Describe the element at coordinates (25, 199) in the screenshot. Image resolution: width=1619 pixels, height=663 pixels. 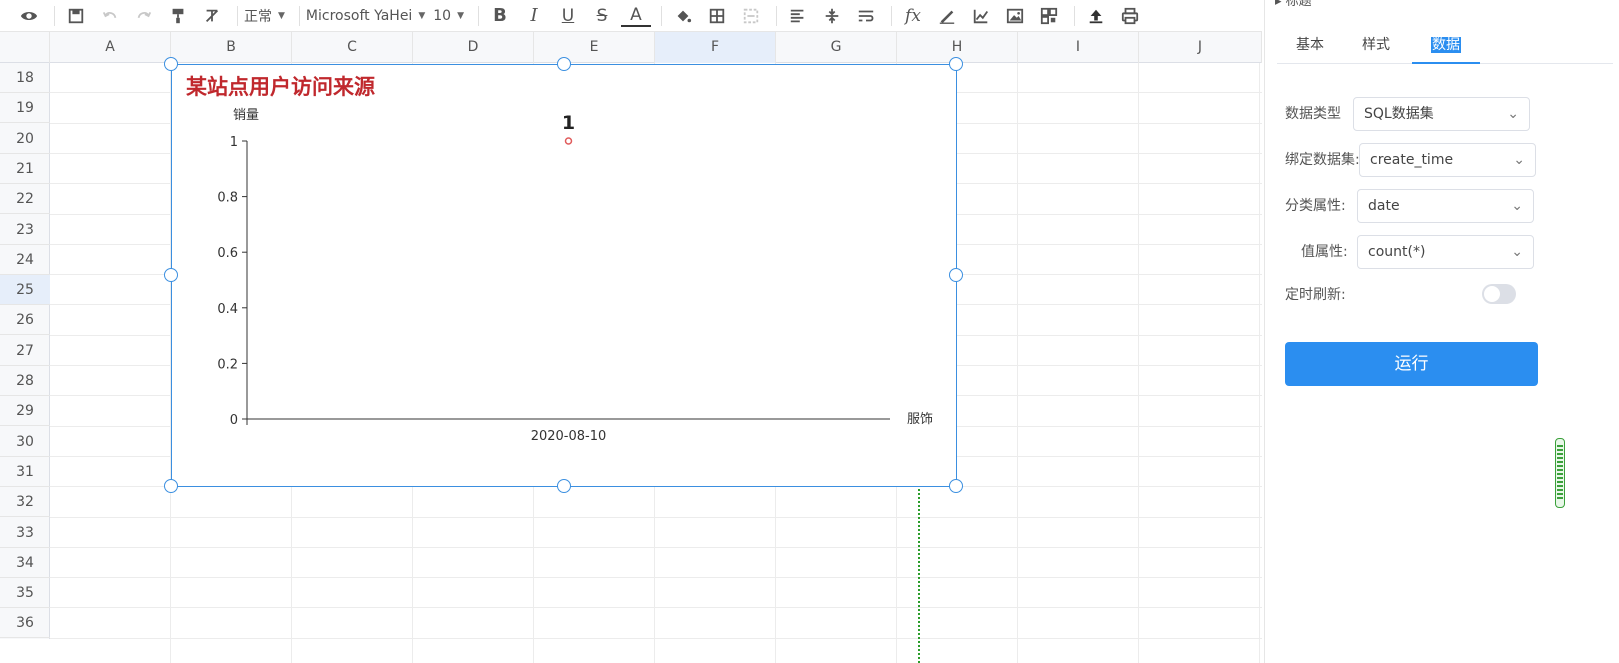
I see `row-header-22: 22` at that location.